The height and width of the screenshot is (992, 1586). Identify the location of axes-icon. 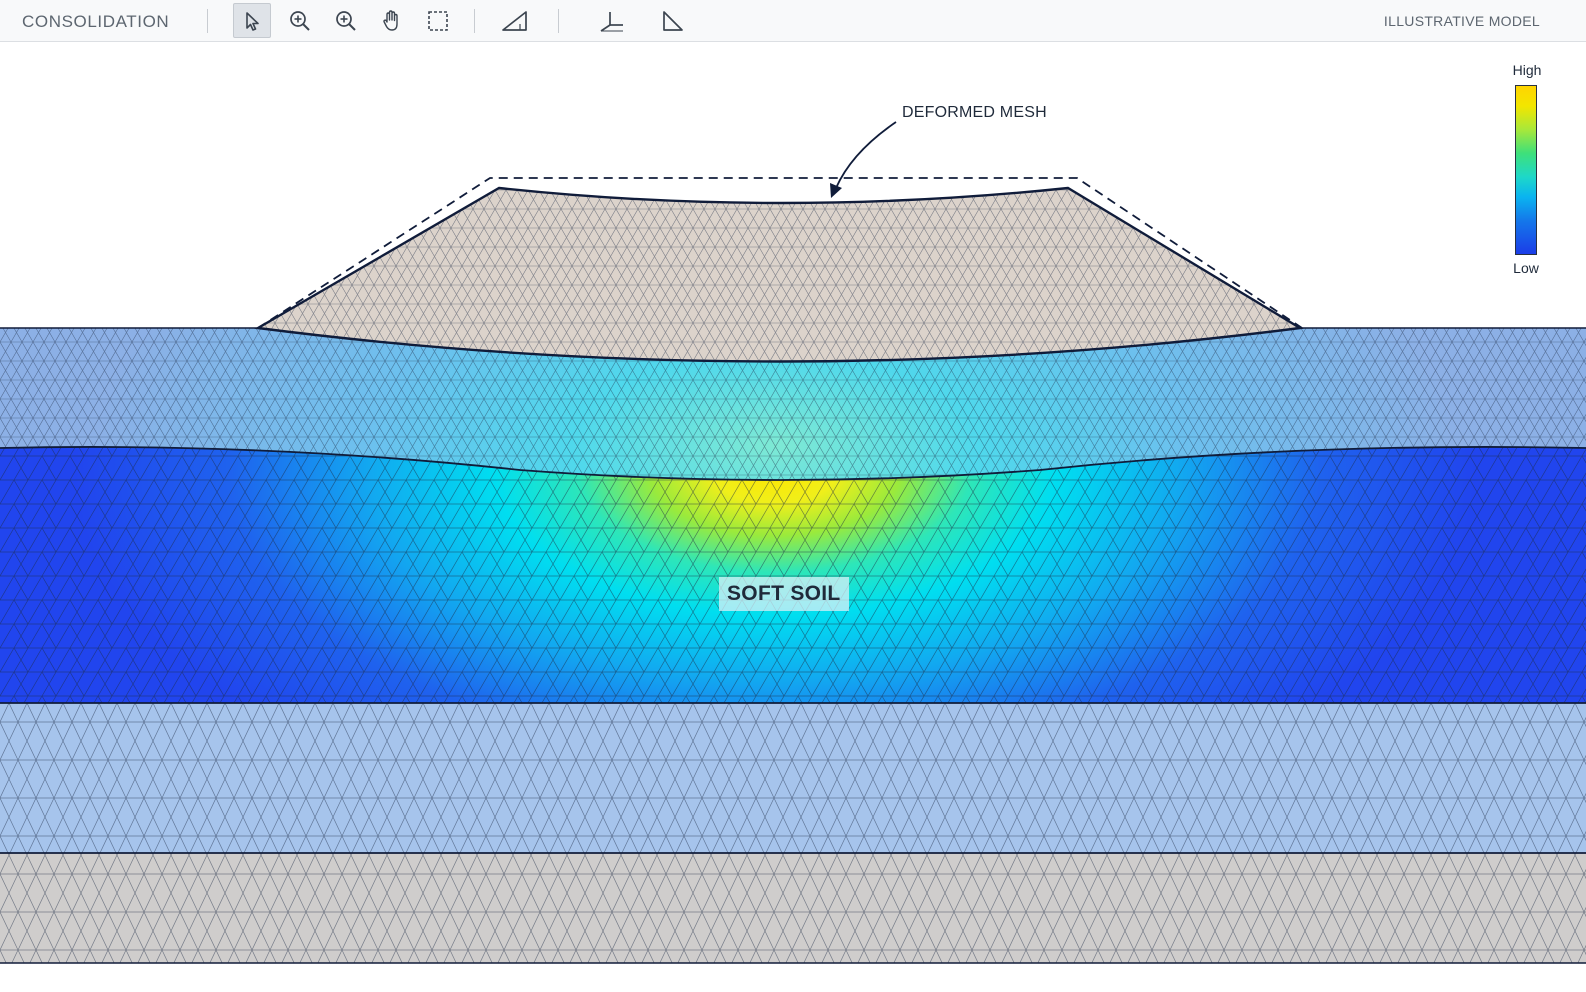
(611, 21).